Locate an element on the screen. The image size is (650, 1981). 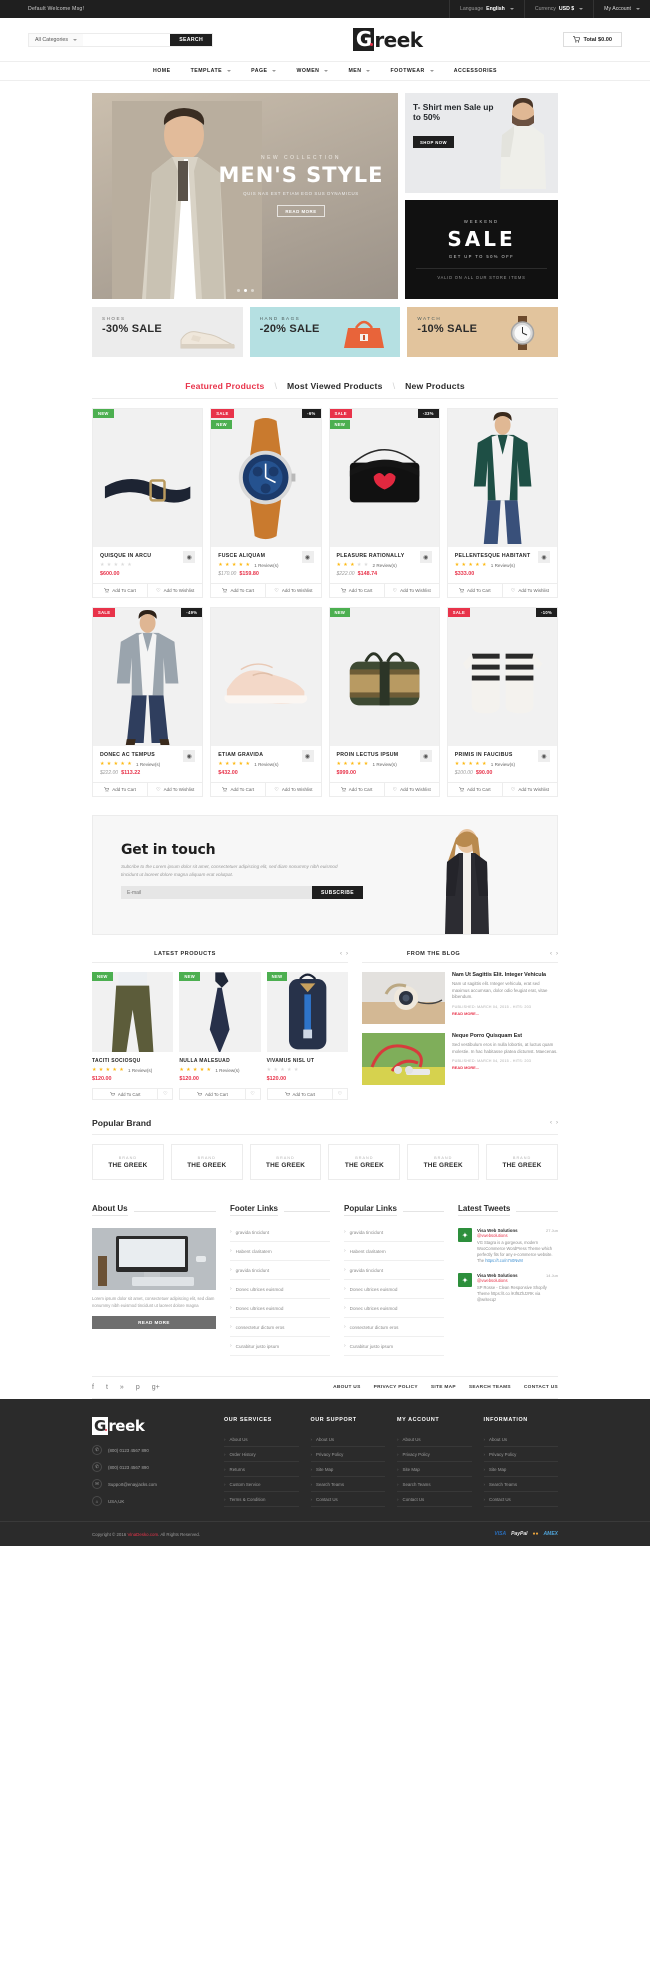
next-arrow-icon: › is located at coordinates (557, 954).